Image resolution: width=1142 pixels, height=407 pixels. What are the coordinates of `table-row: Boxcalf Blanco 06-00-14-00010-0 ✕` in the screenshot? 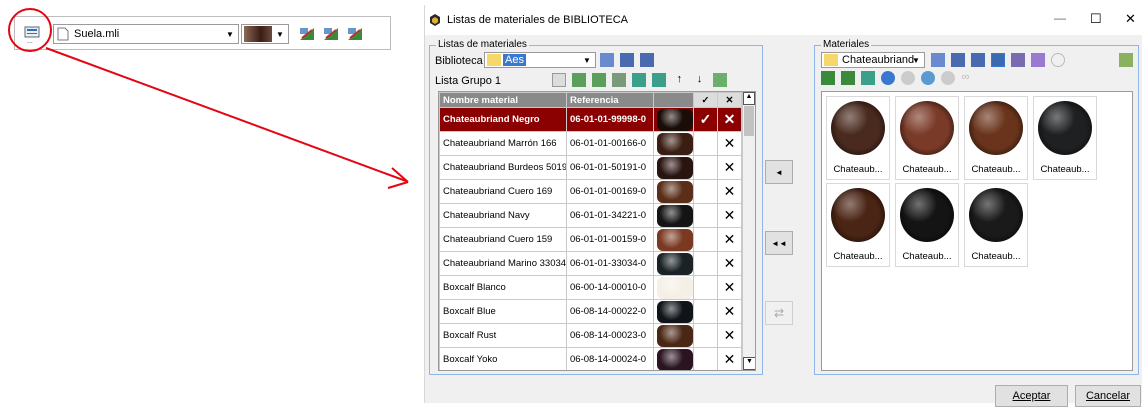 It's located at (590, 287).